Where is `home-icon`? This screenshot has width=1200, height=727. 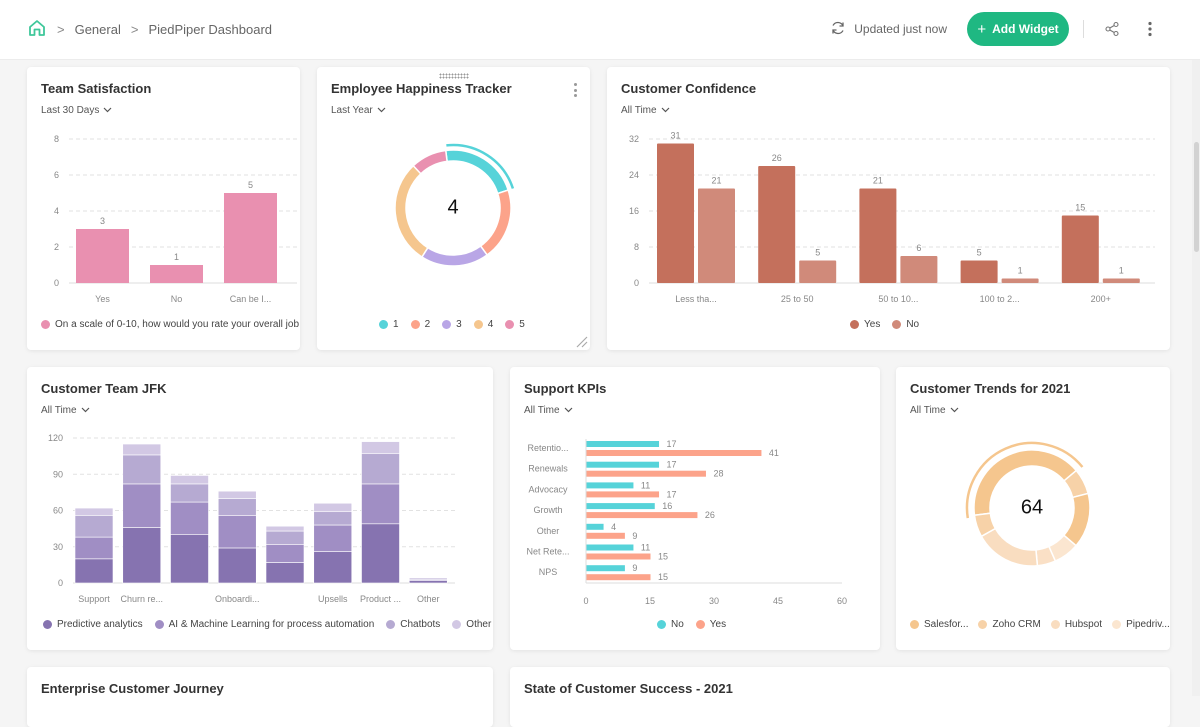
home-icon is located at coordinates (37, 29).